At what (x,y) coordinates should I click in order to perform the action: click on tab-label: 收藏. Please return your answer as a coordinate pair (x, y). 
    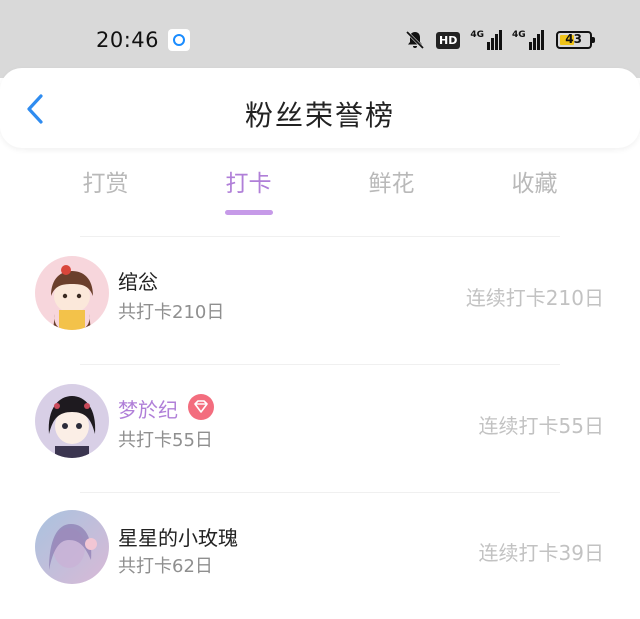
    Looking at the image, I should click on (534, 184).